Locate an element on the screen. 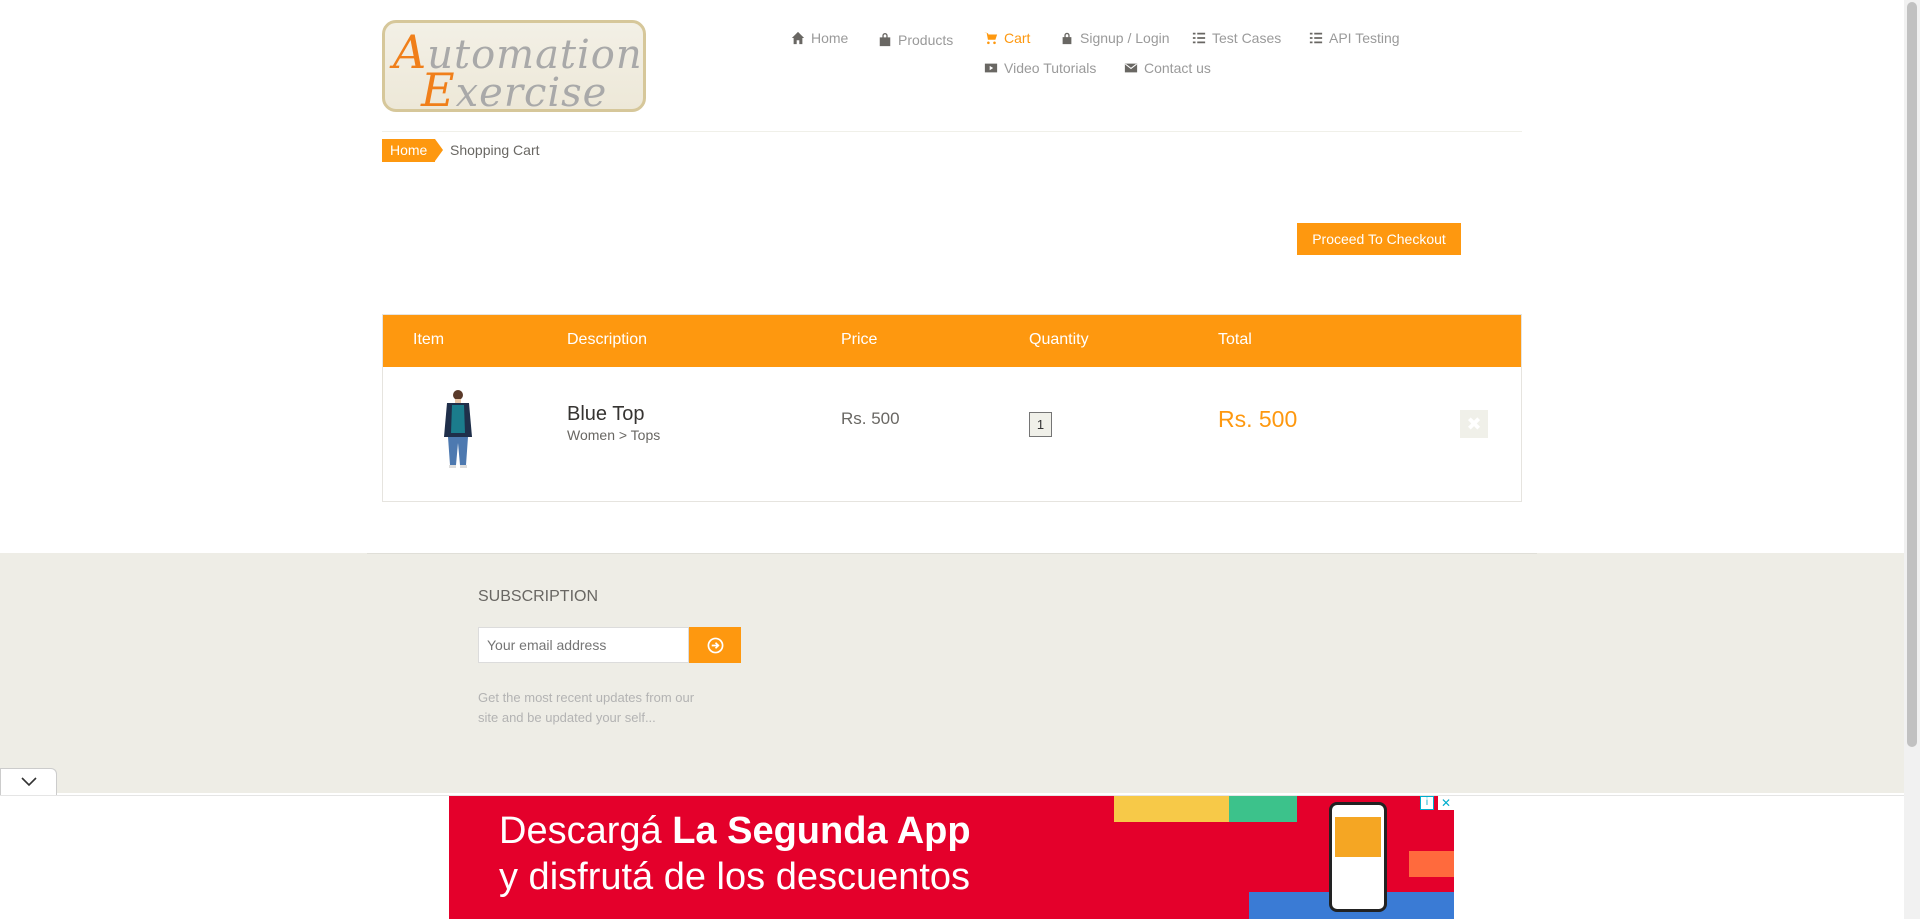 Image resolution: width=1920 pixels, height=919 pixels. ad-decor-yellow is located at coordinates (1171, 809).